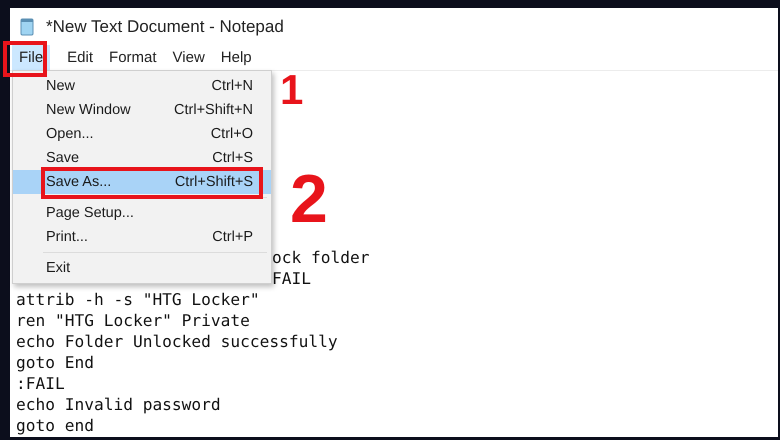 This screenshot has height=440, width=780. What do you see at coordinates (142, 110) in the screenshot?
I see `menu-entry: New Window Ctrl+Shift+N` at bounding box center [142, 110].